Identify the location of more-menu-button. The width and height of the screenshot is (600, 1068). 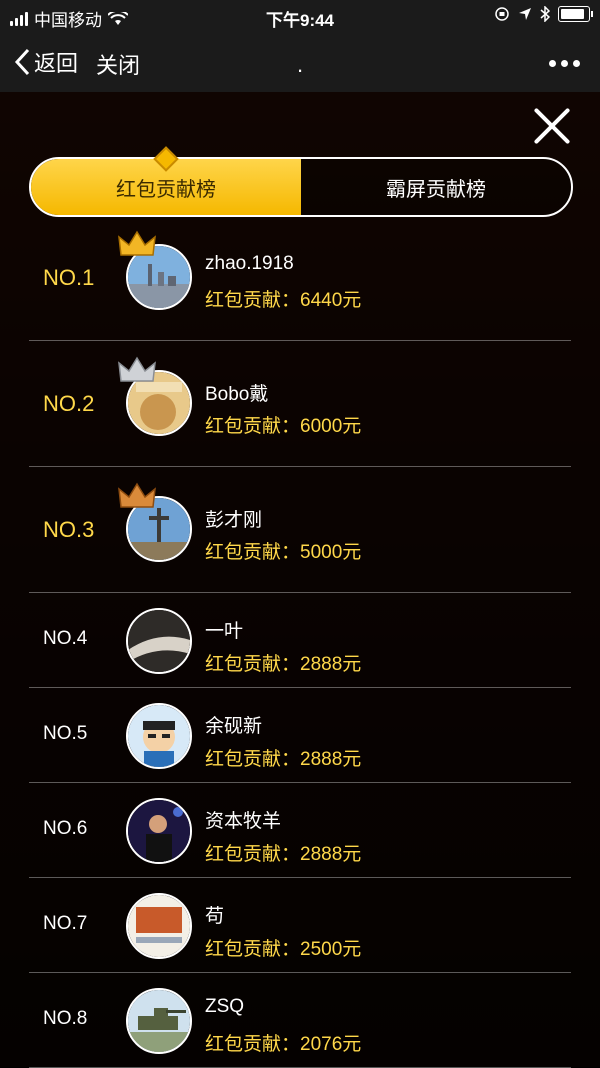
(564, 63).